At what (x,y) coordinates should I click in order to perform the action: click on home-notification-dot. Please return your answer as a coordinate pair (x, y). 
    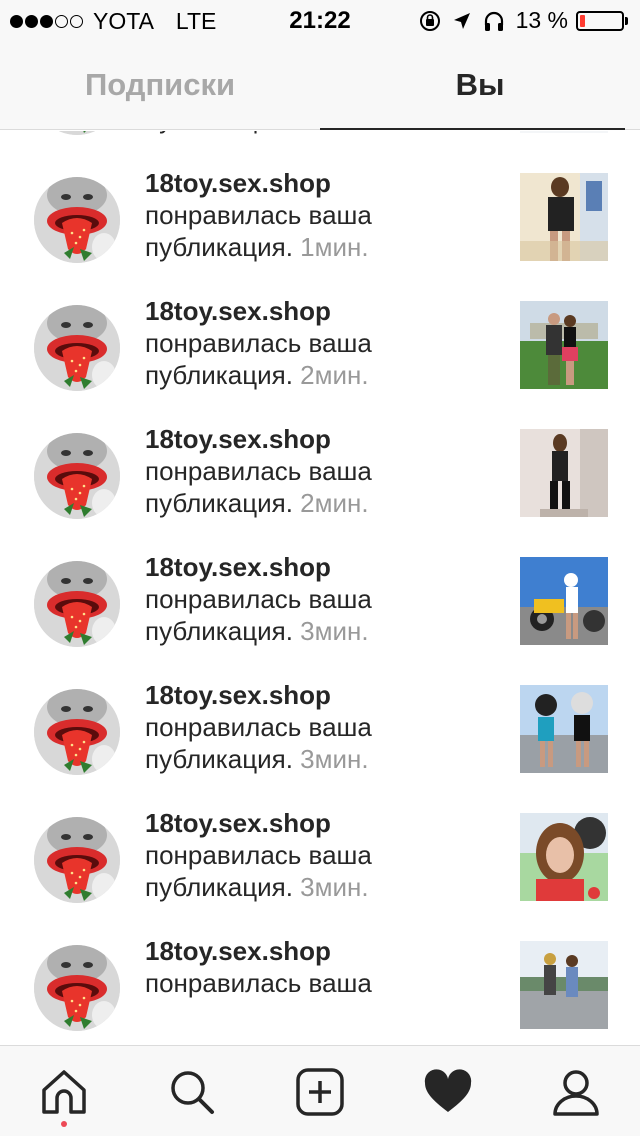
    Looking at the image, I should click on (64, 1124).